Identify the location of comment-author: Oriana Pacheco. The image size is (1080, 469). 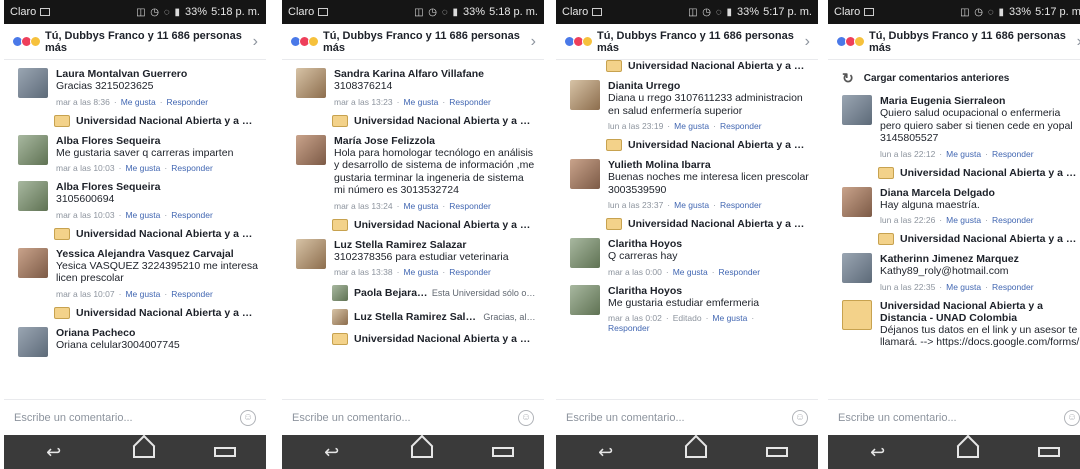
(157, 333).